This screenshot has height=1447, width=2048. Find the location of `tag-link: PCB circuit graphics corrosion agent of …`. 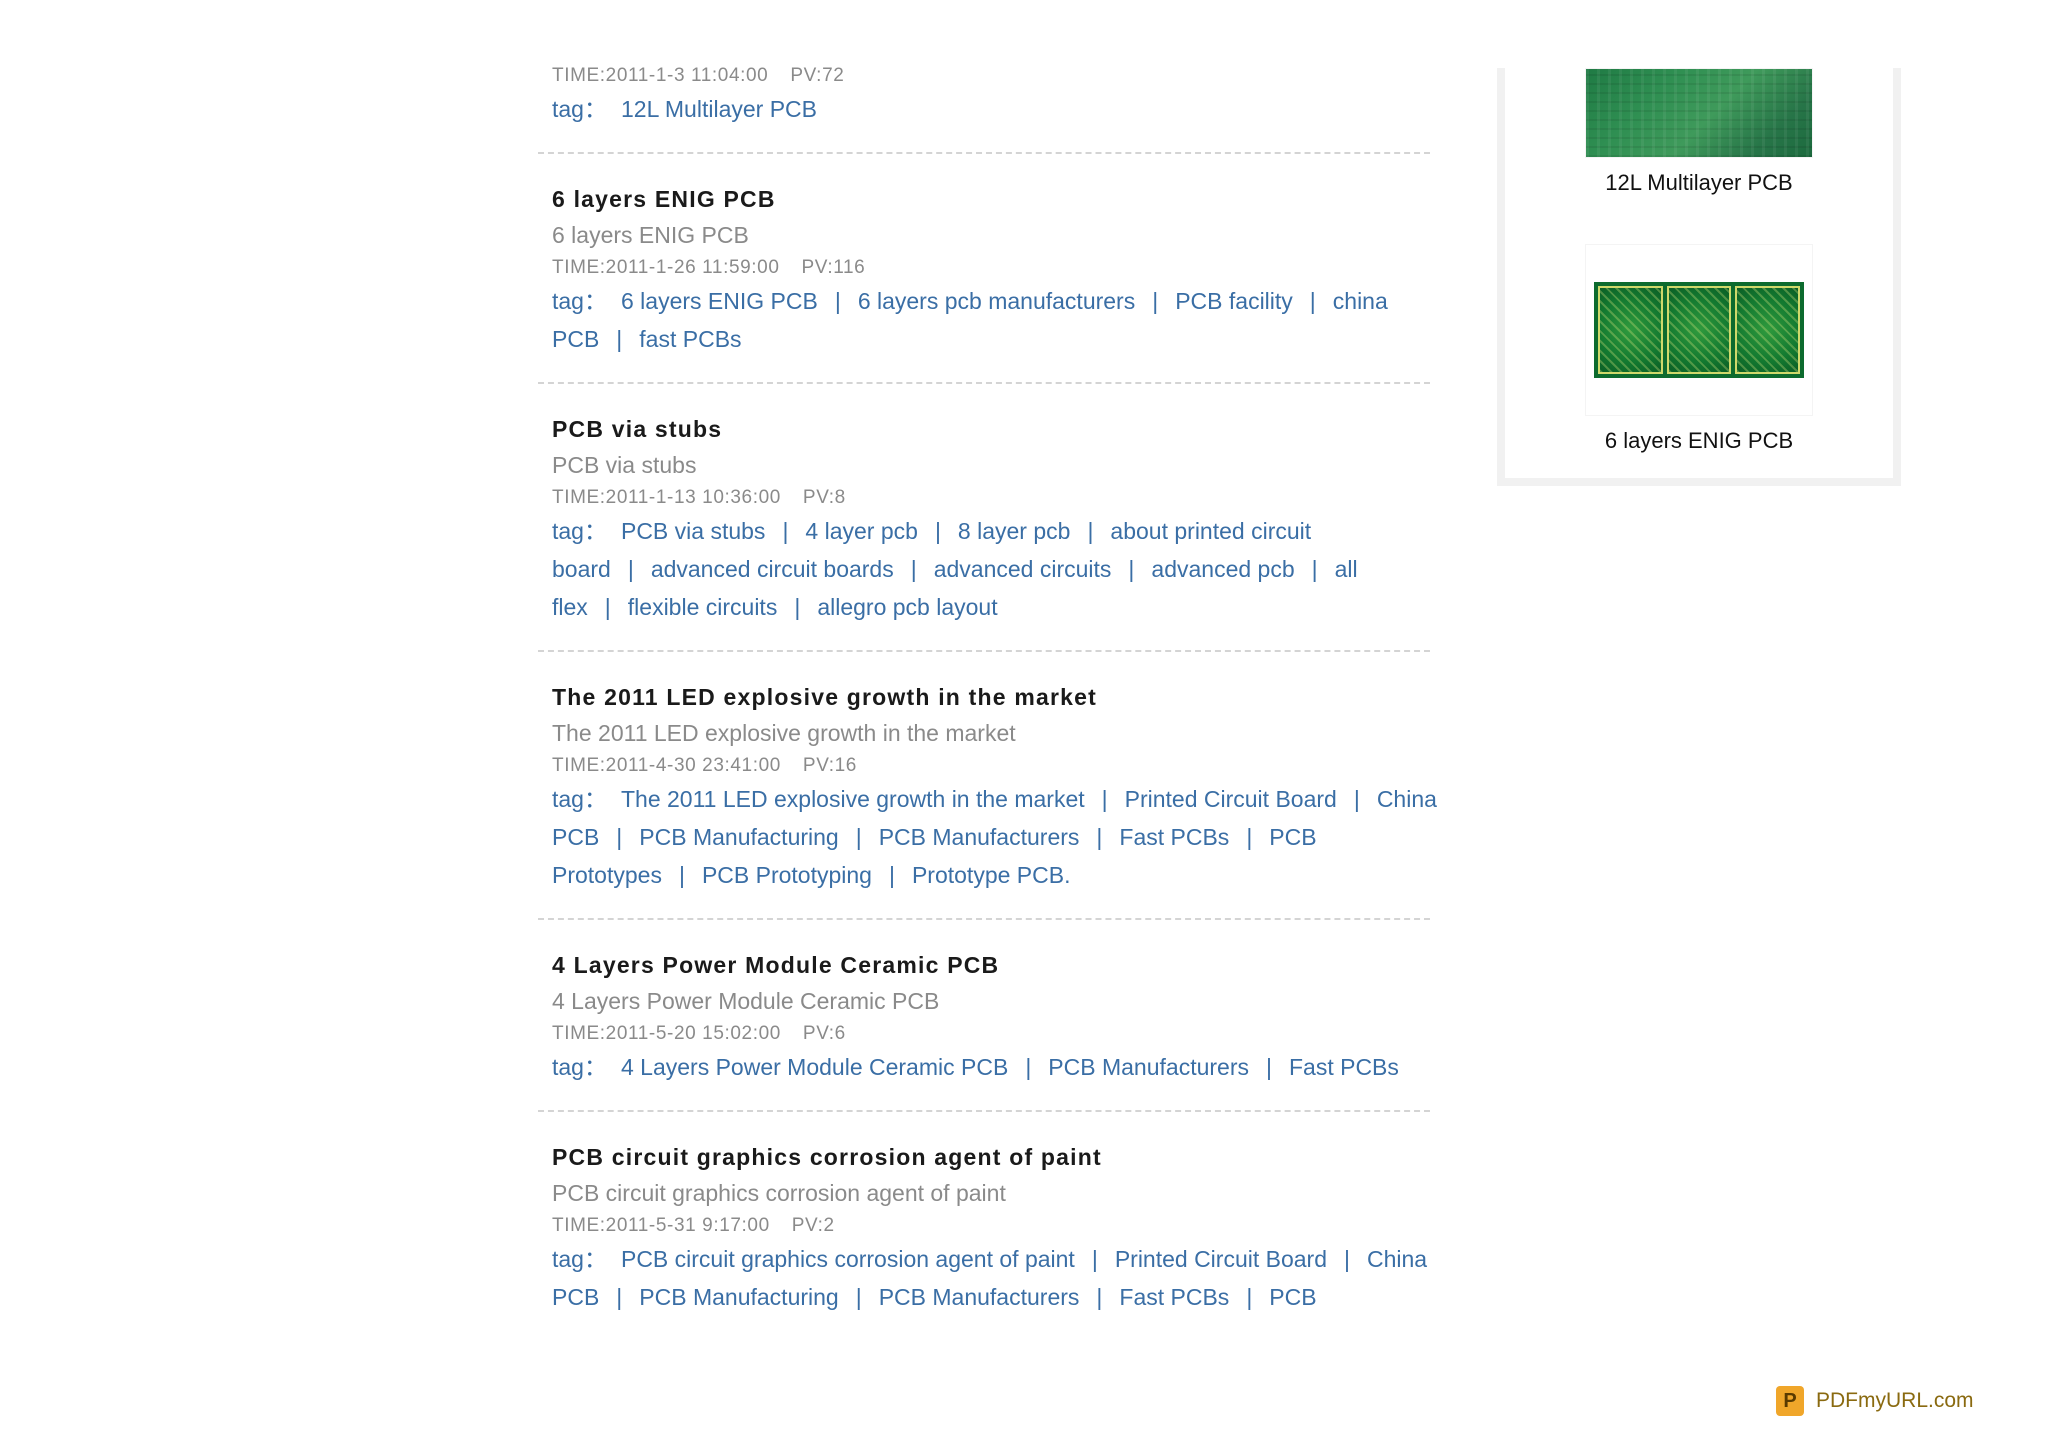

tag-link: PCB circuit graphics corrosion agent of … is located at coordinates (848, 1259).